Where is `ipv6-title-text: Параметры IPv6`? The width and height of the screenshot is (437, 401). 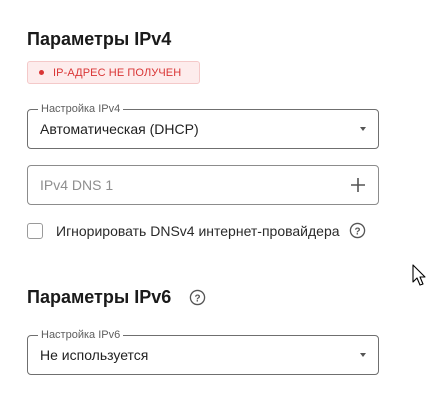
ipv6-title-text: Параметры IPv6 is located at coordinates (99, 297).